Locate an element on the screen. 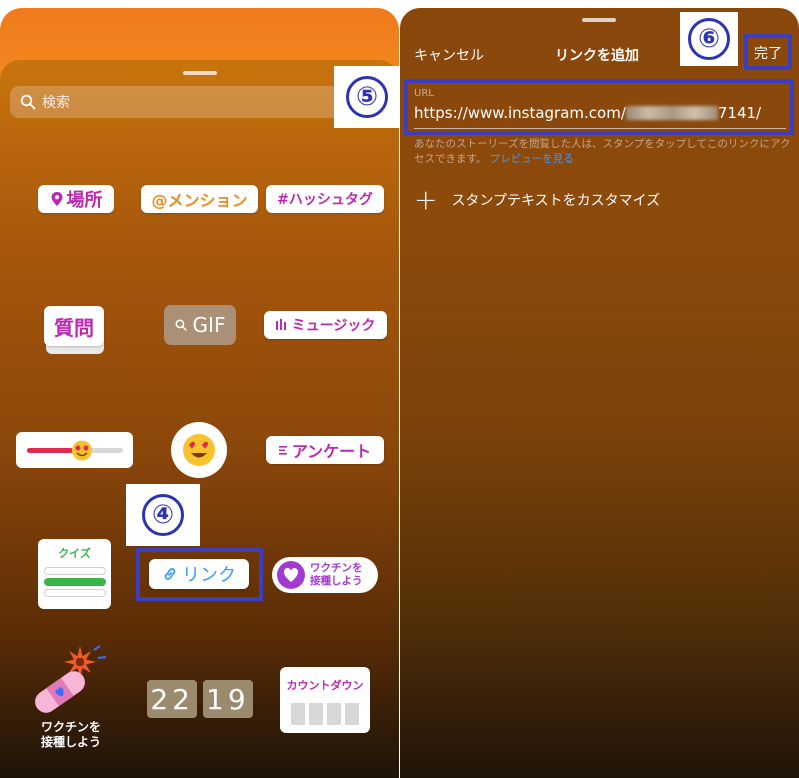 The image size is (799, 778). emoji-slider-sticker is located at coordinates (74, 450).